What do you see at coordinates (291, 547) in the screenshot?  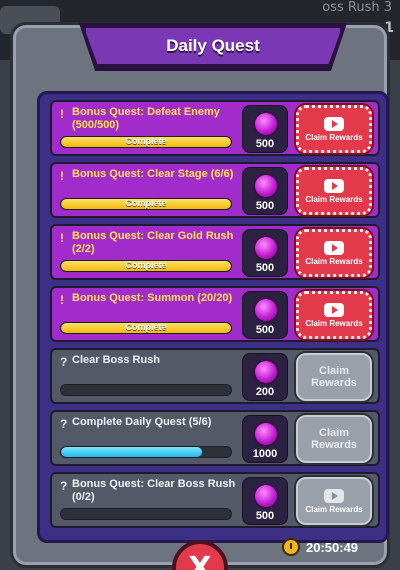 I see `clock-icon` at bounding box center [291, 547].